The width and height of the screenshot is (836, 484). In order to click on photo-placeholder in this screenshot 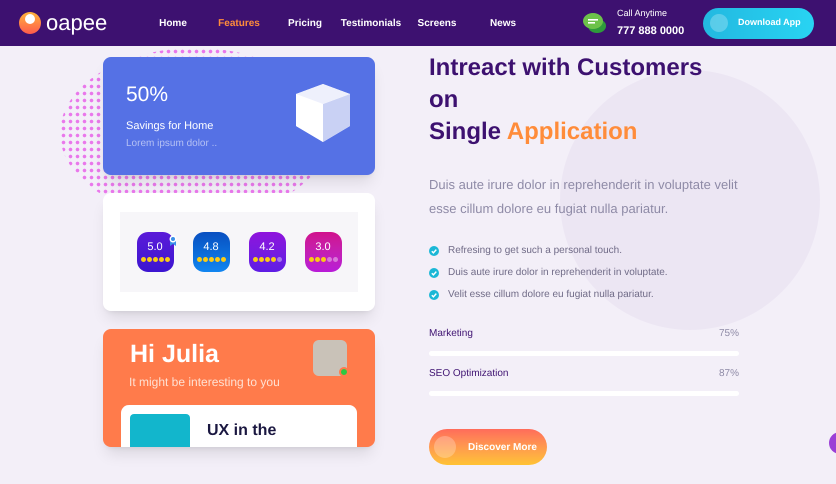, I will do `click(330, 358)`.